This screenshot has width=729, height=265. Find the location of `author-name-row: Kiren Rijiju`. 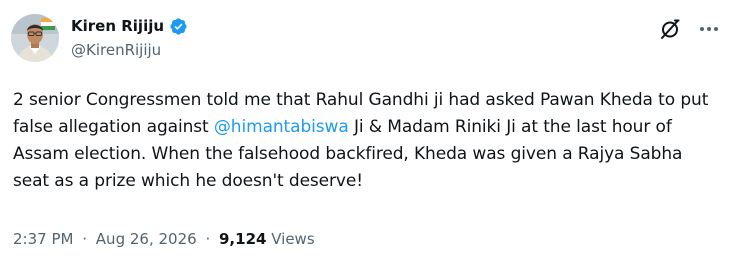

author-name-row: Kiren Rijiju is located at coordinates (129, 26).